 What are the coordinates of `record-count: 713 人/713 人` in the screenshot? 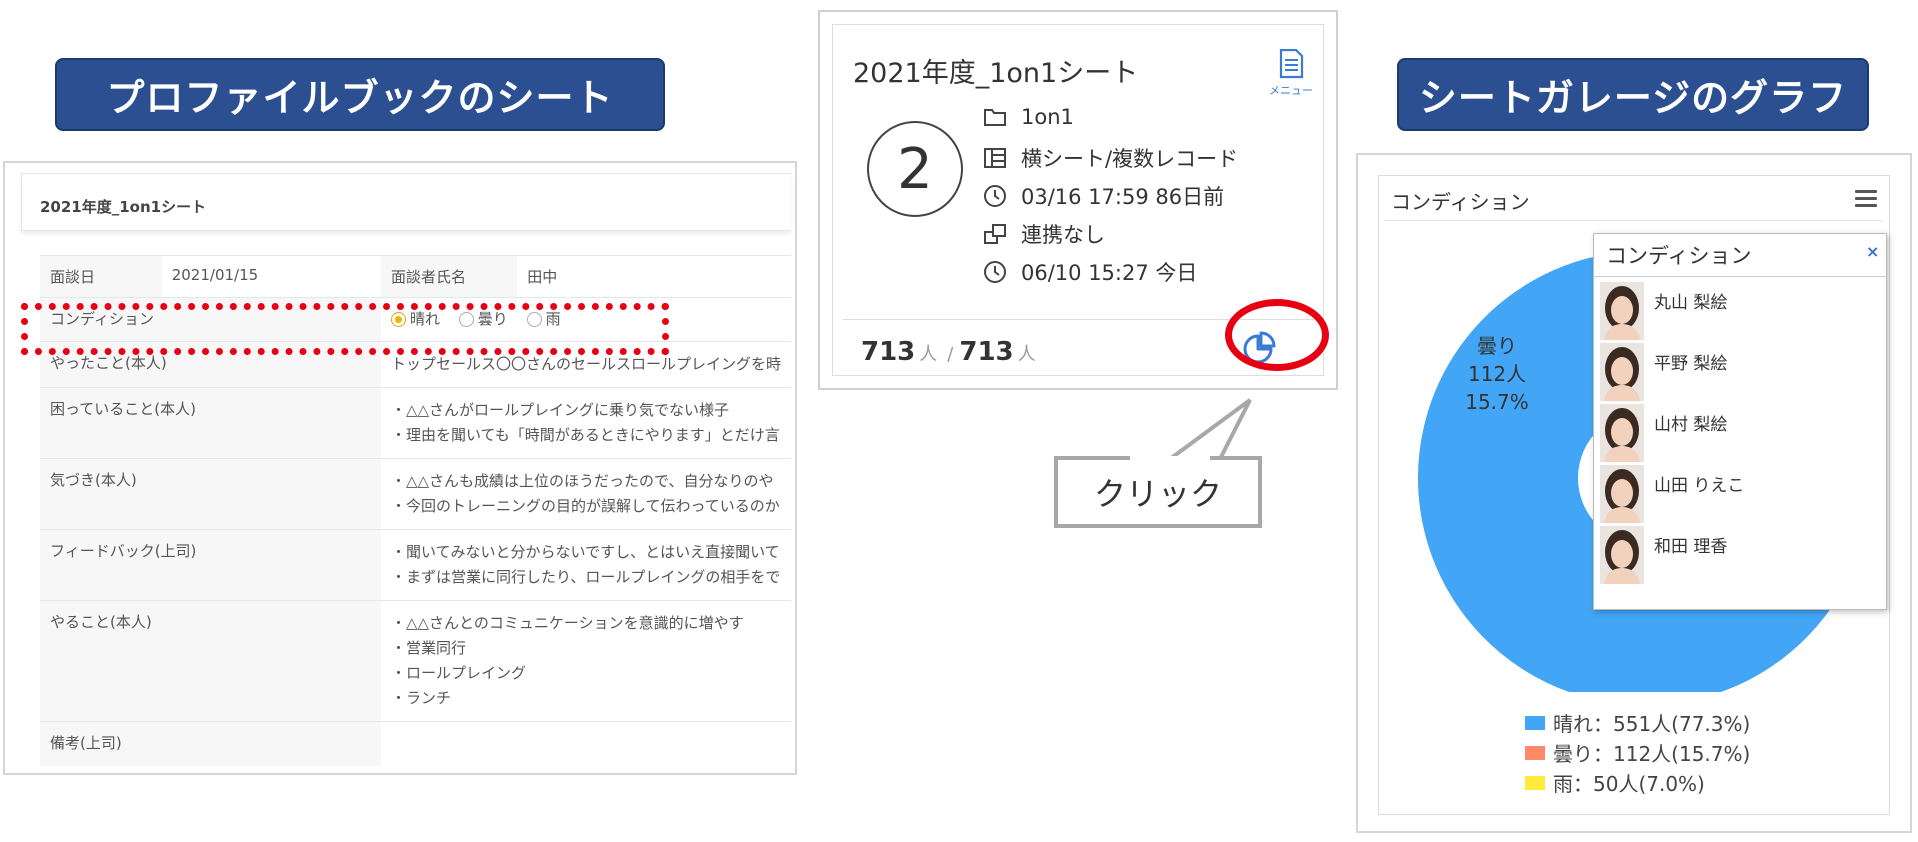 It's located at (948, 352).